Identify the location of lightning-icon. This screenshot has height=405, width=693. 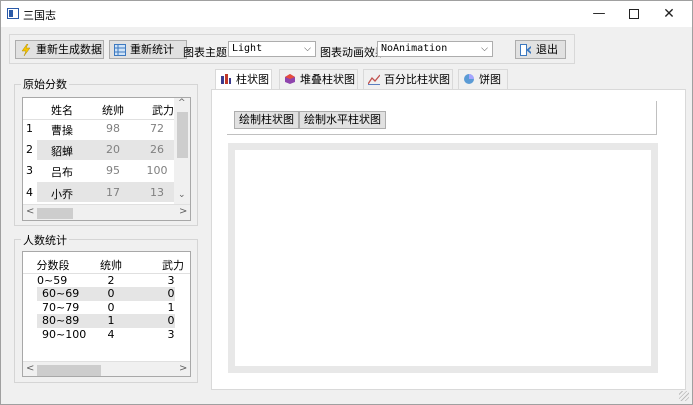
(26, 50).